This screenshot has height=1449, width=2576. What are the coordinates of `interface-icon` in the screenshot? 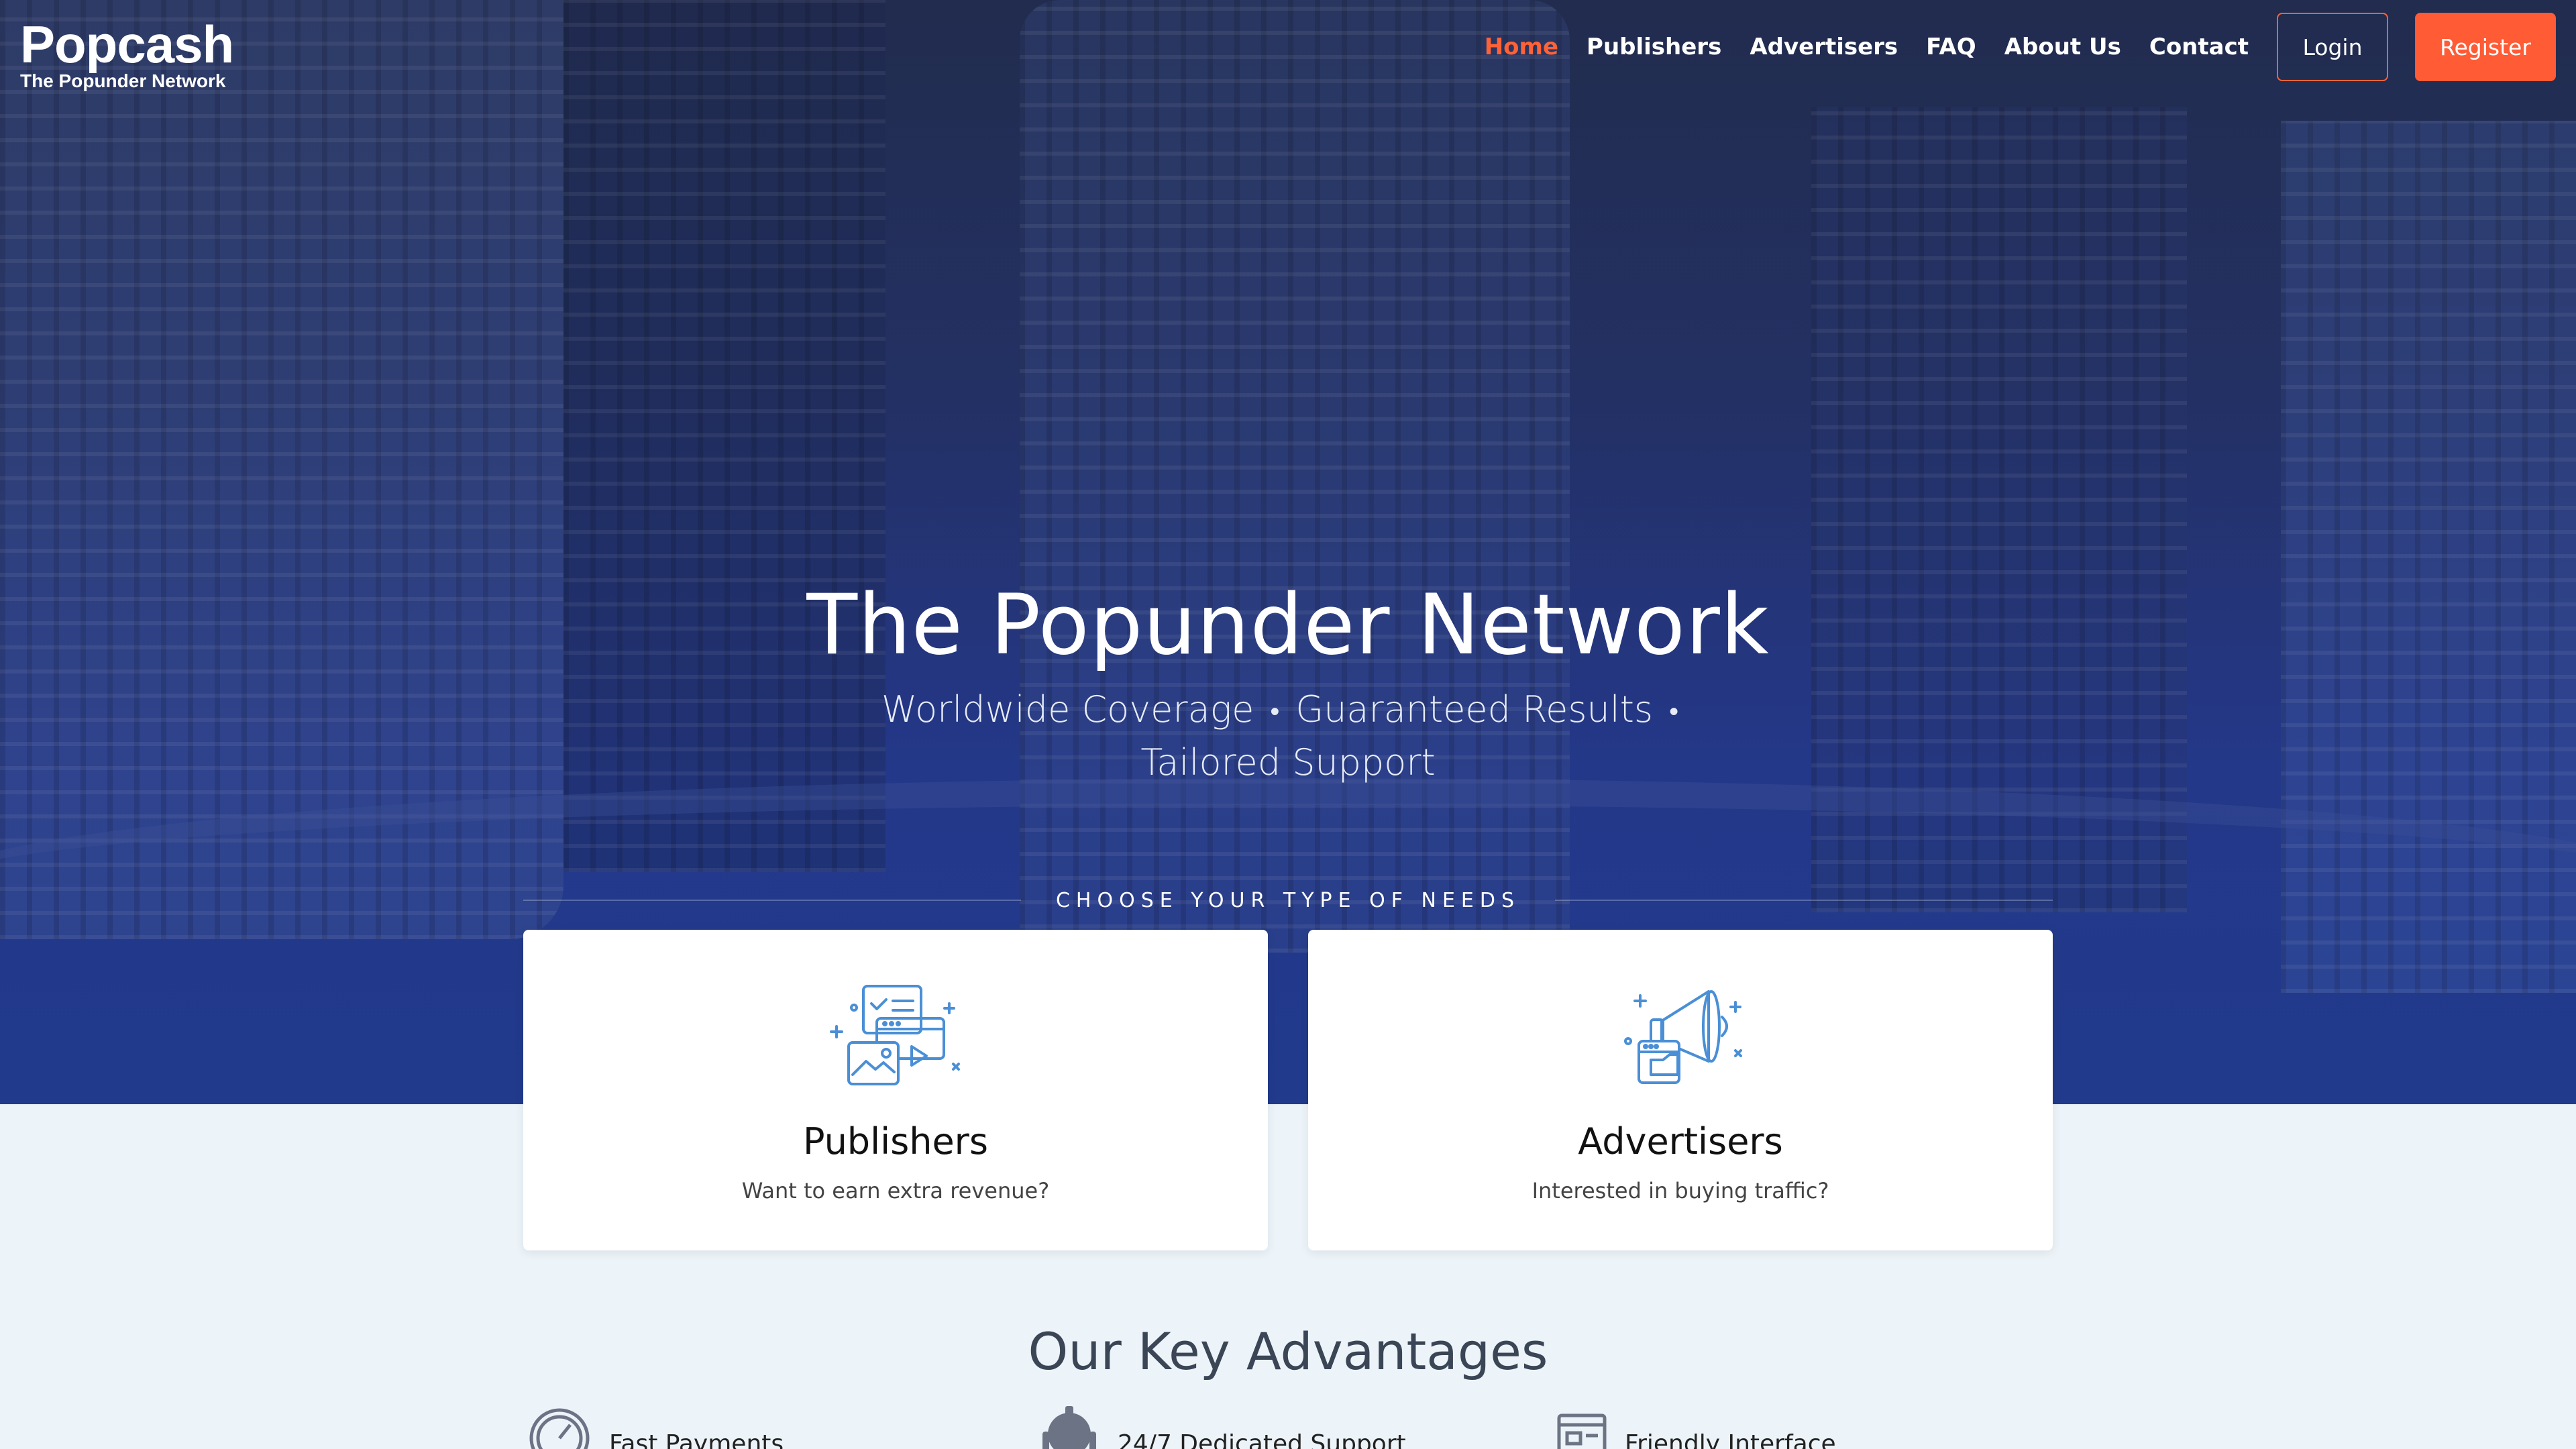 It's located at (1582, 1431).